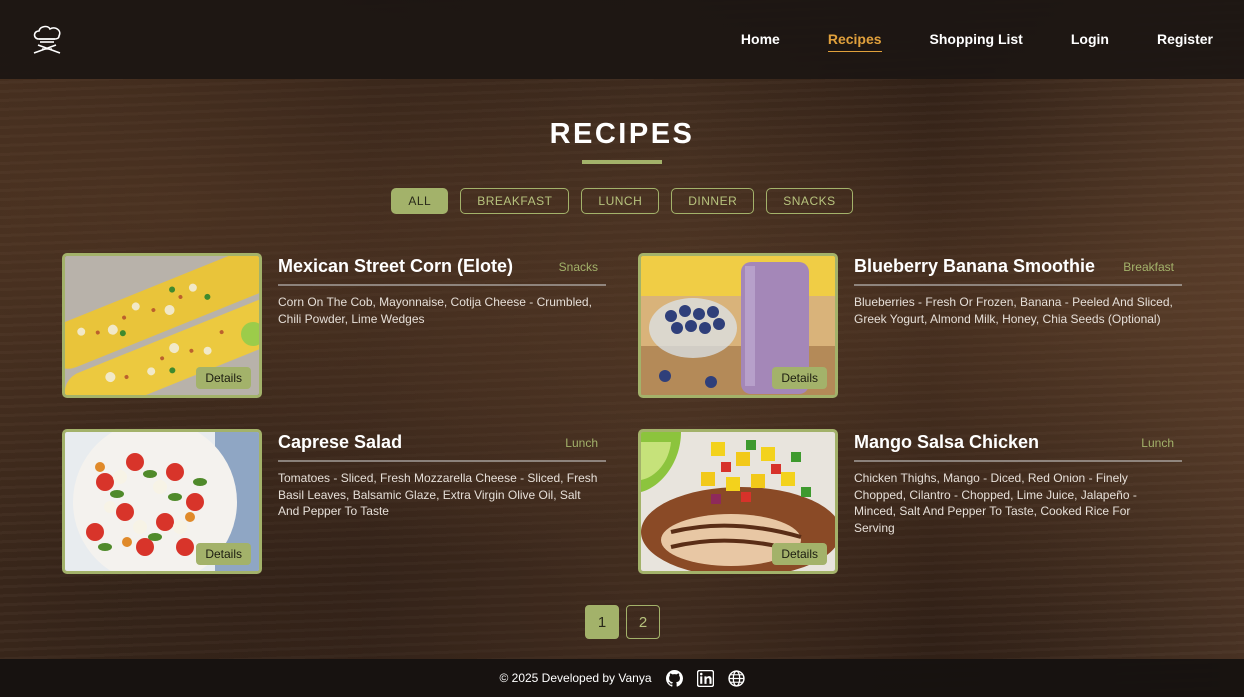 The image size is (1244, 697). What do you see at coordinates (395, 266) in the screenshot?
I see `recipe-title: Mexican Street Corn (Elote)` at bounding box center [395, 266].